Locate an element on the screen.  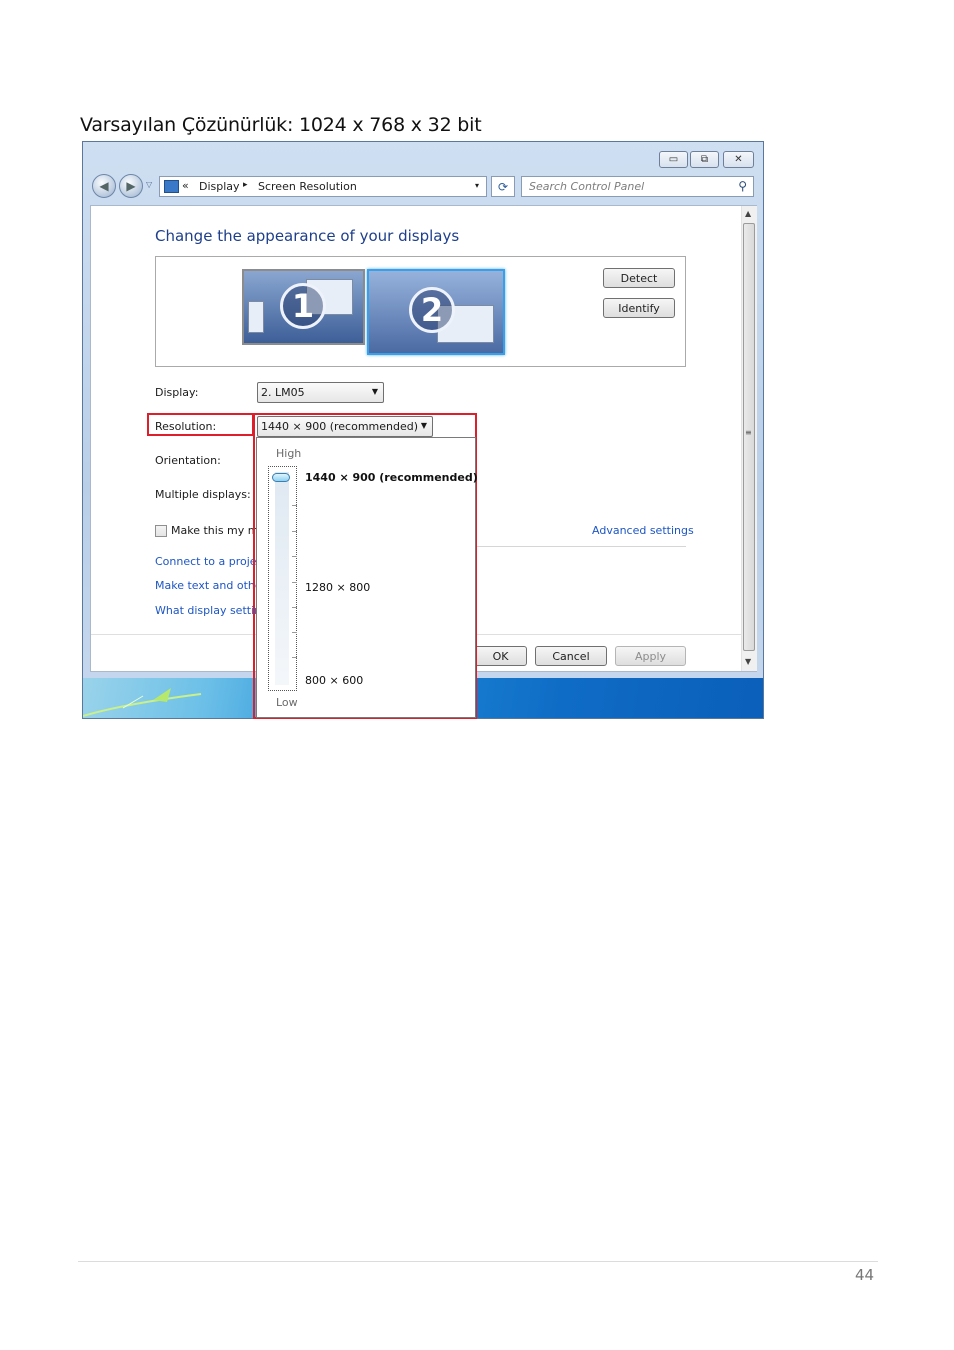
divider is located at coordinates (578, 546).